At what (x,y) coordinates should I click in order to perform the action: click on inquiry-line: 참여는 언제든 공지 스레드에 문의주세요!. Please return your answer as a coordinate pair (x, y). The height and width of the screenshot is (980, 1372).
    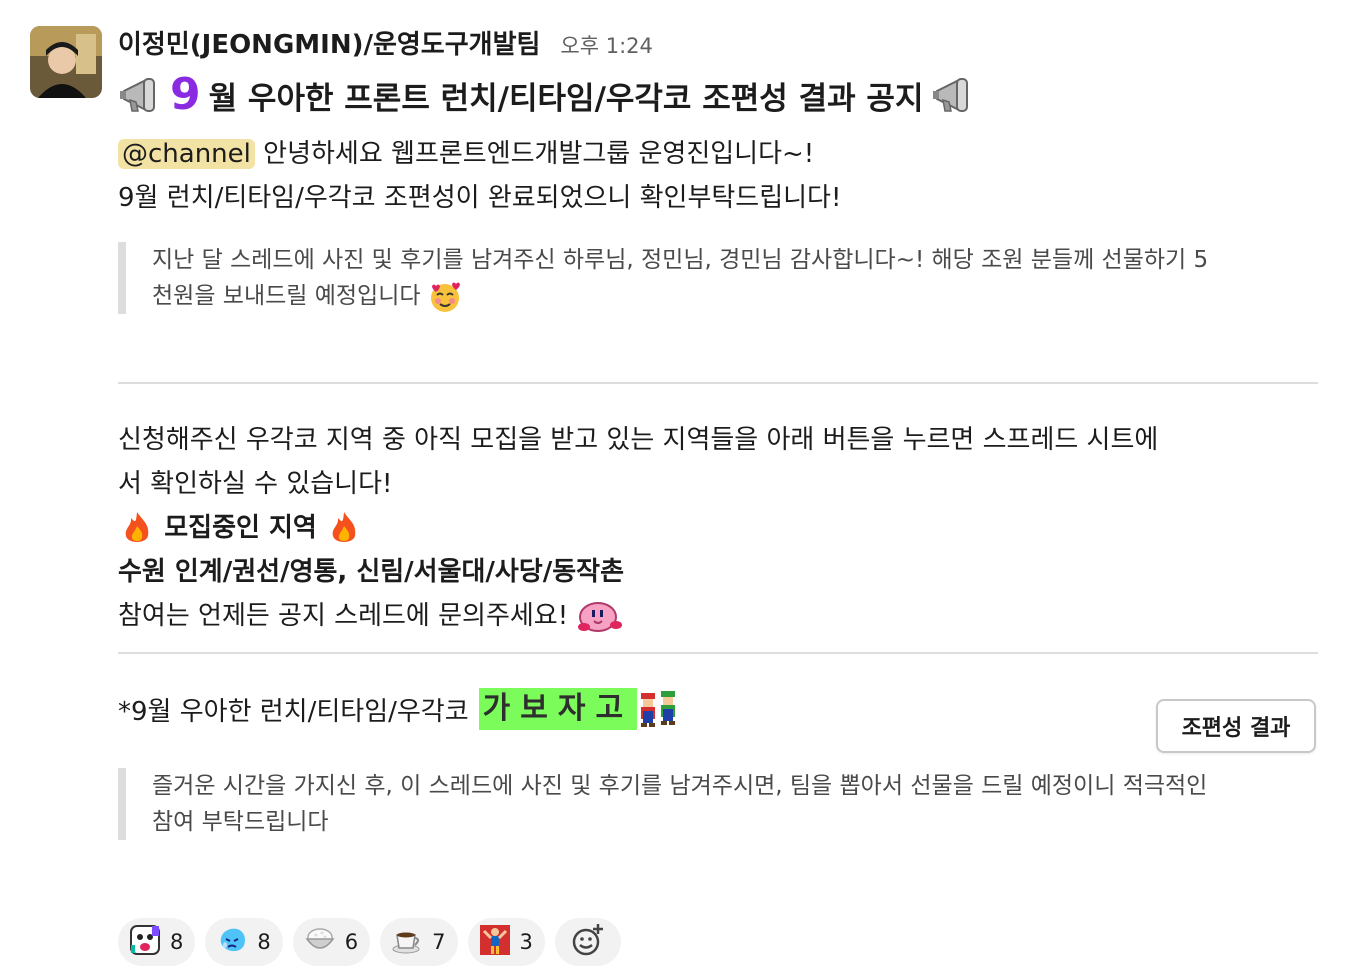
    Looking at the image, I should click on (343, 616).